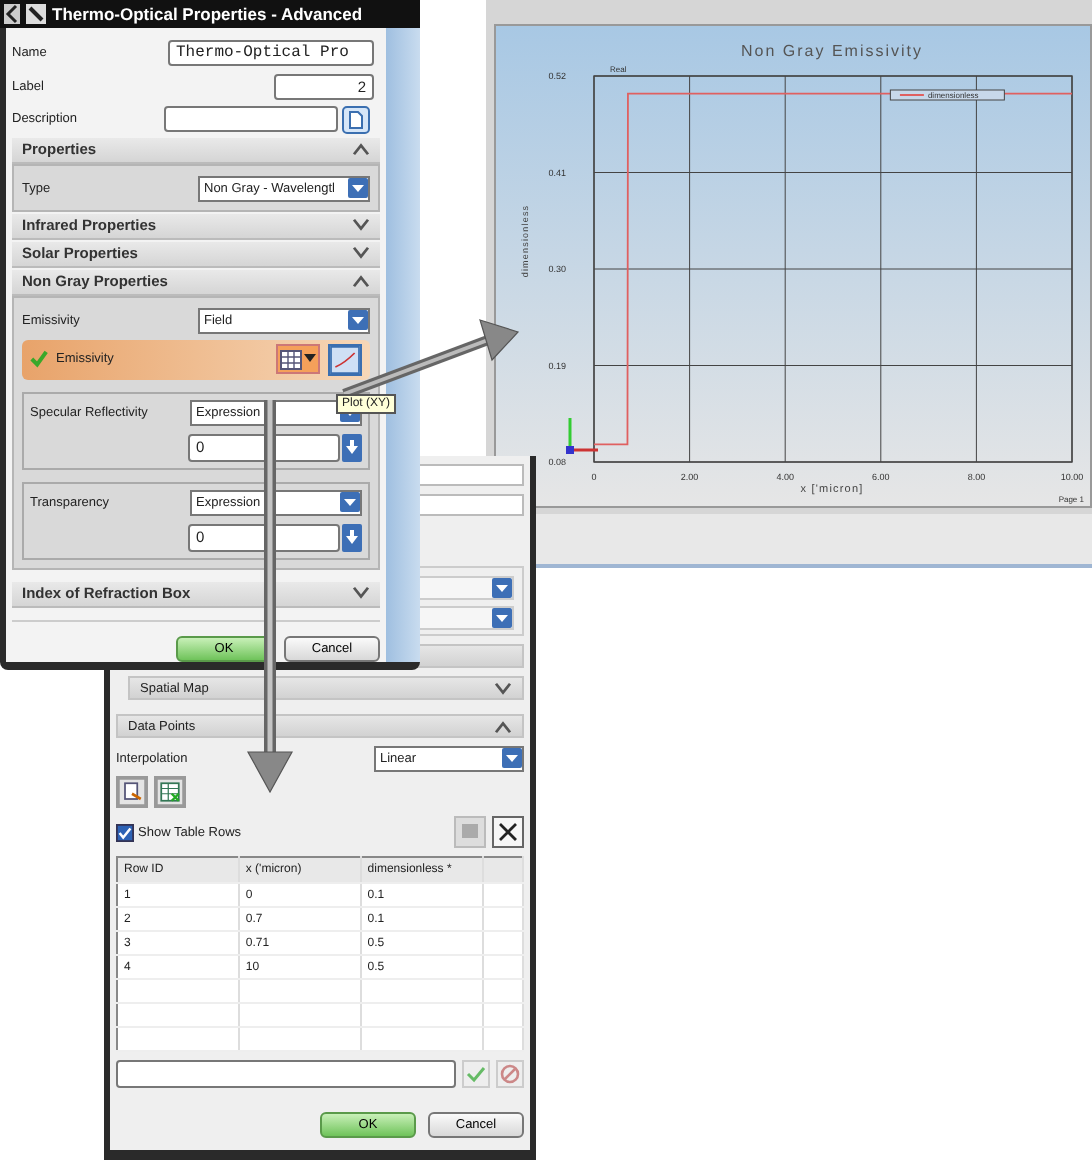 The image size is (1092, 1160). I want to click on axis-triad-icon, so click(582, 436).